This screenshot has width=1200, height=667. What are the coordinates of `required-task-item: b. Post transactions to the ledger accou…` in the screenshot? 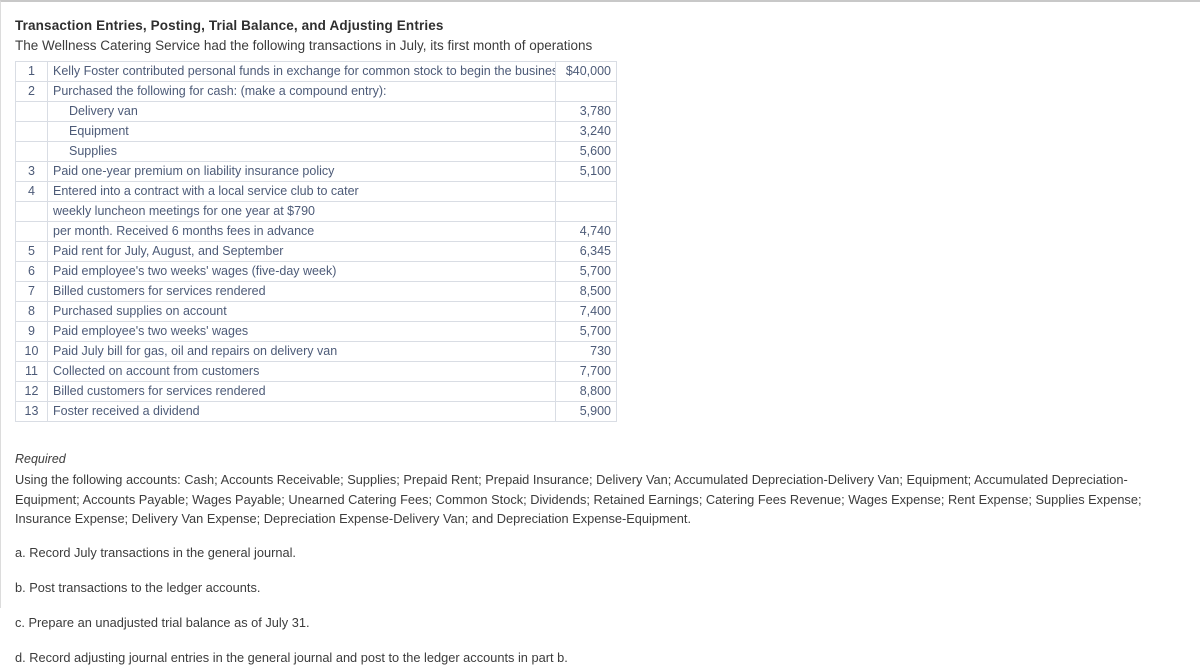 It's located at (138, 587).